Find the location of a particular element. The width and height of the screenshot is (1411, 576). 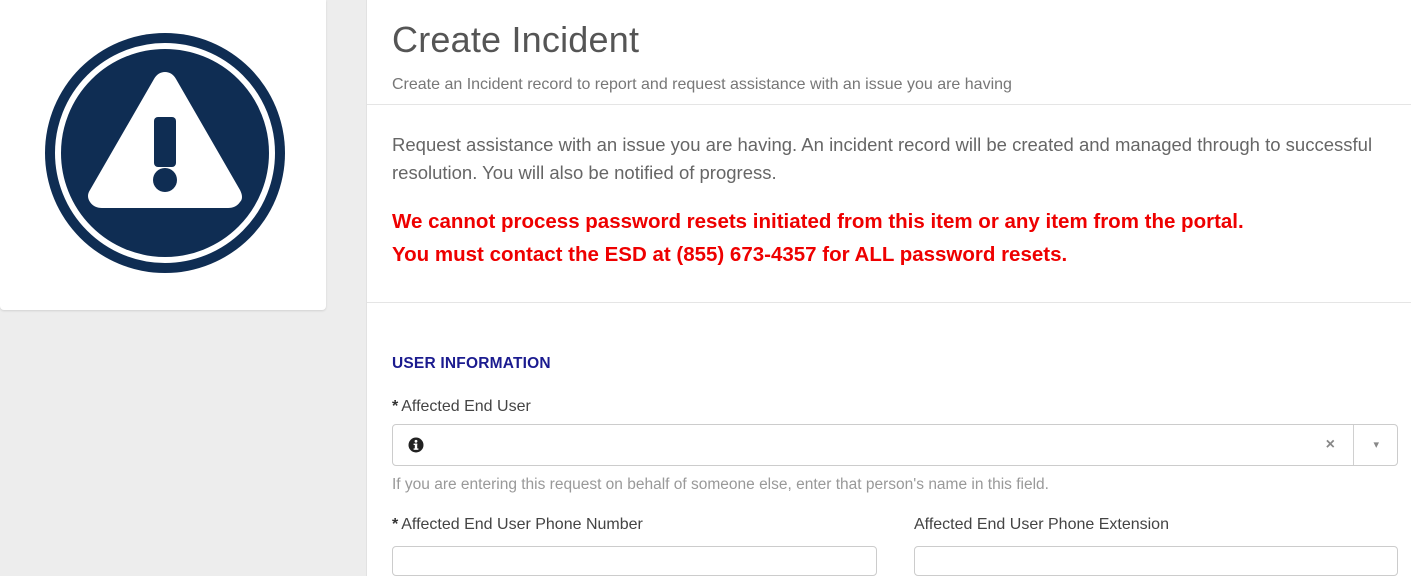

warning-triangle-icon is located at coordinates (165, 153).